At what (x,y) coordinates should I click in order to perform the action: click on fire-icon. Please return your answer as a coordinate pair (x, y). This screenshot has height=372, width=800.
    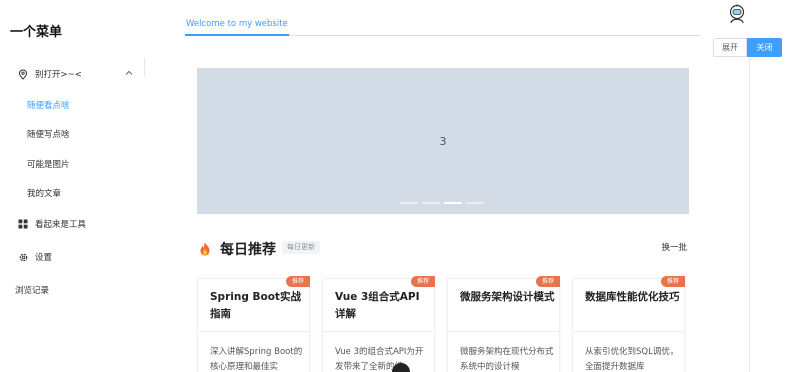
    Looking at the image, I should click on (205, 248).